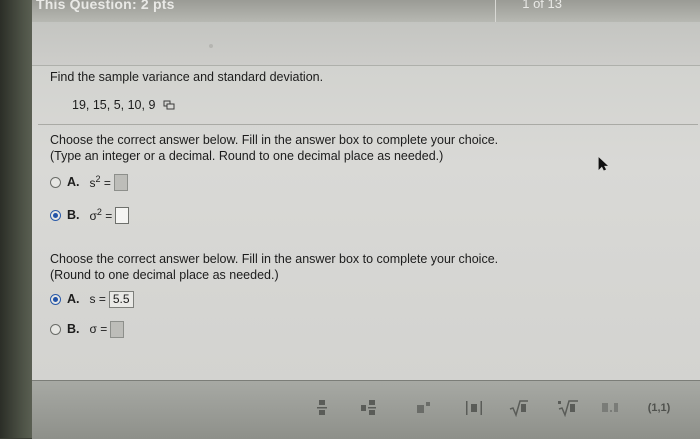  I want to click on part1-option-a-symbol: s2 =, so click(100, 182).